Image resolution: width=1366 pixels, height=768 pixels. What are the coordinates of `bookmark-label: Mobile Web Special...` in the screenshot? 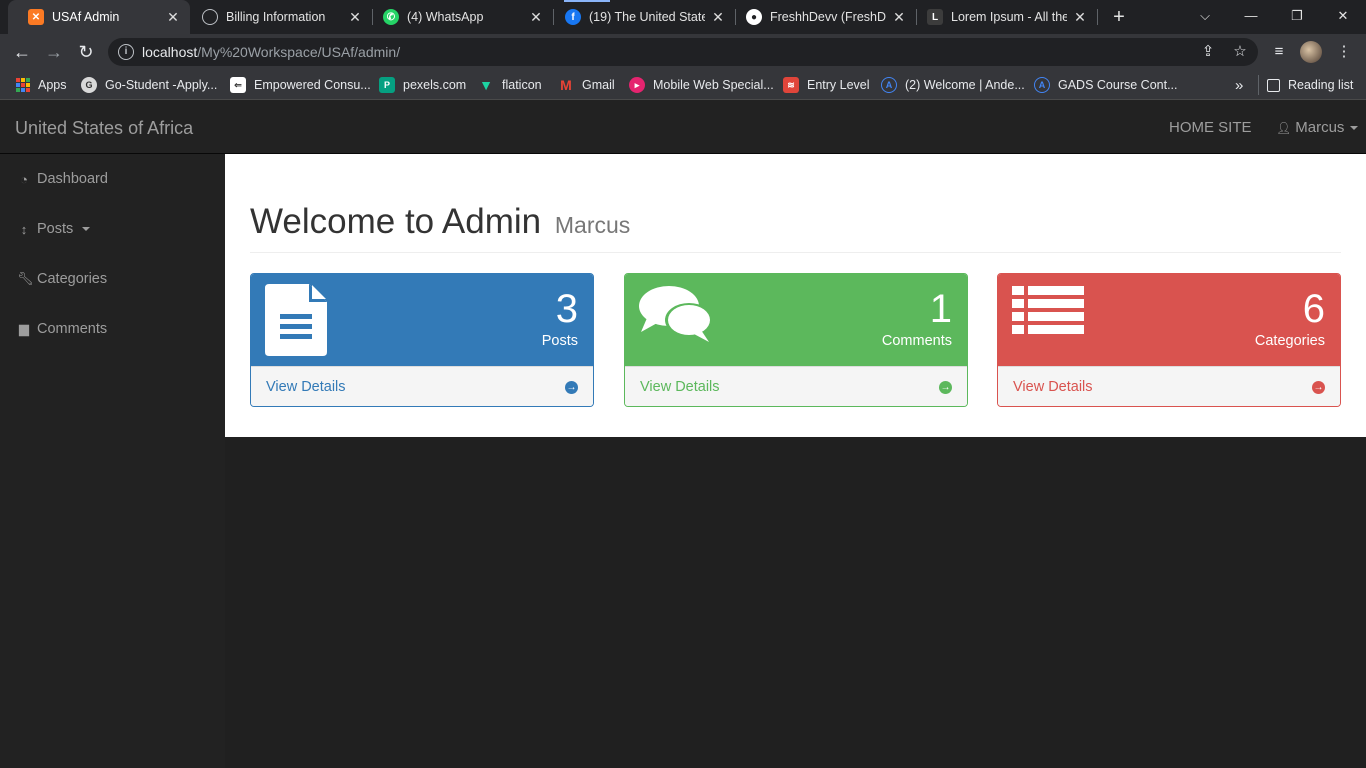 It's located at (713, 85).